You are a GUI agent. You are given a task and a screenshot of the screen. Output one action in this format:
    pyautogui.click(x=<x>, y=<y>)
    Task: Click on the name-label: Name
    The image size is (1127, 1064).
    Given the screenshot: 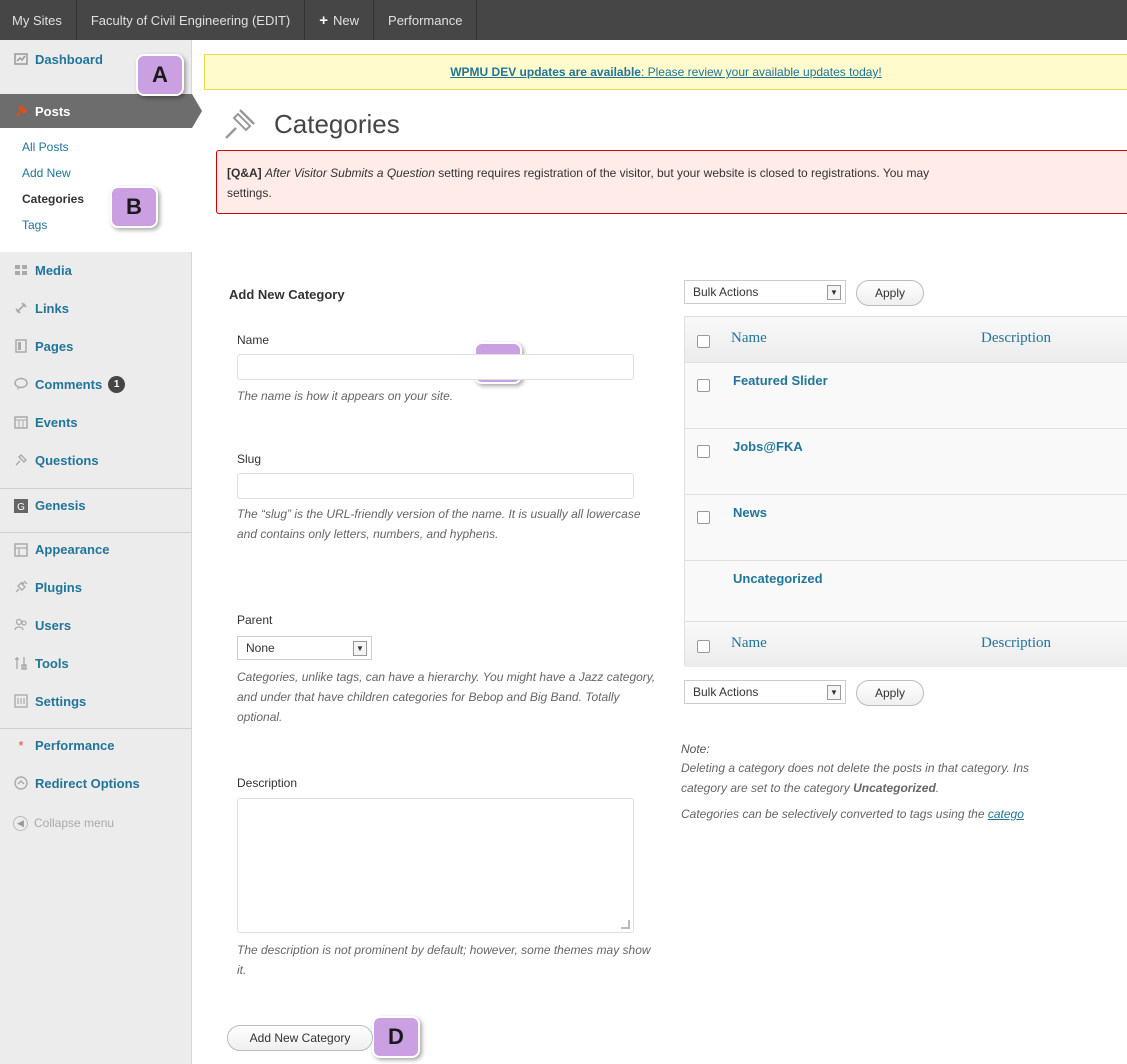 What is the action you would take?
    pyautogui.click(x=253, y=340)
    